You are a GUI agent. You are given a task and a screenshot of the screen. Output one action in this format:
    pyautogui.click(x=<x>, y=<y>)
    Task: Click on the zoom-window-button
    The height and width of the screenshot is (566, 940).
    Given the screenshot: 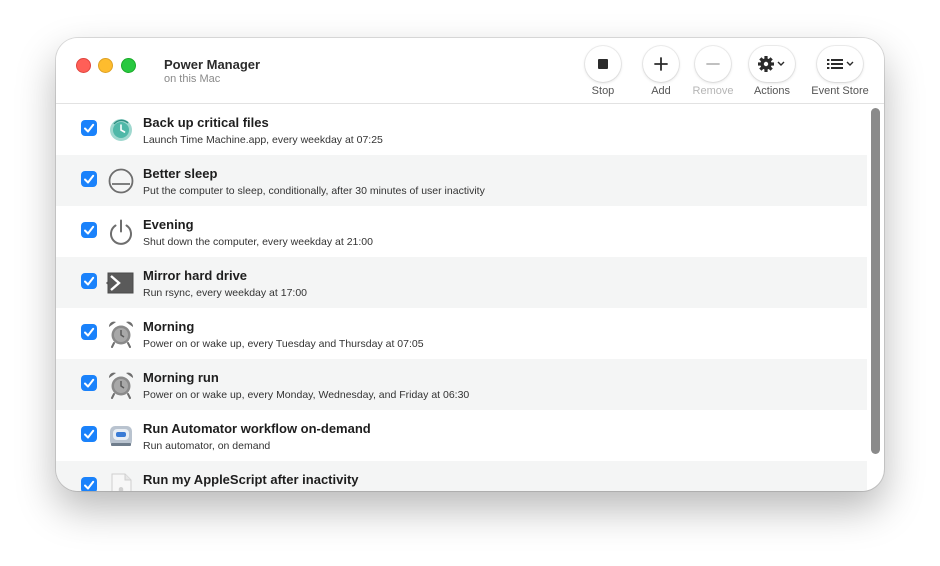 What is the action you would take?
    pyautogui.click(x=128, y=65)
    